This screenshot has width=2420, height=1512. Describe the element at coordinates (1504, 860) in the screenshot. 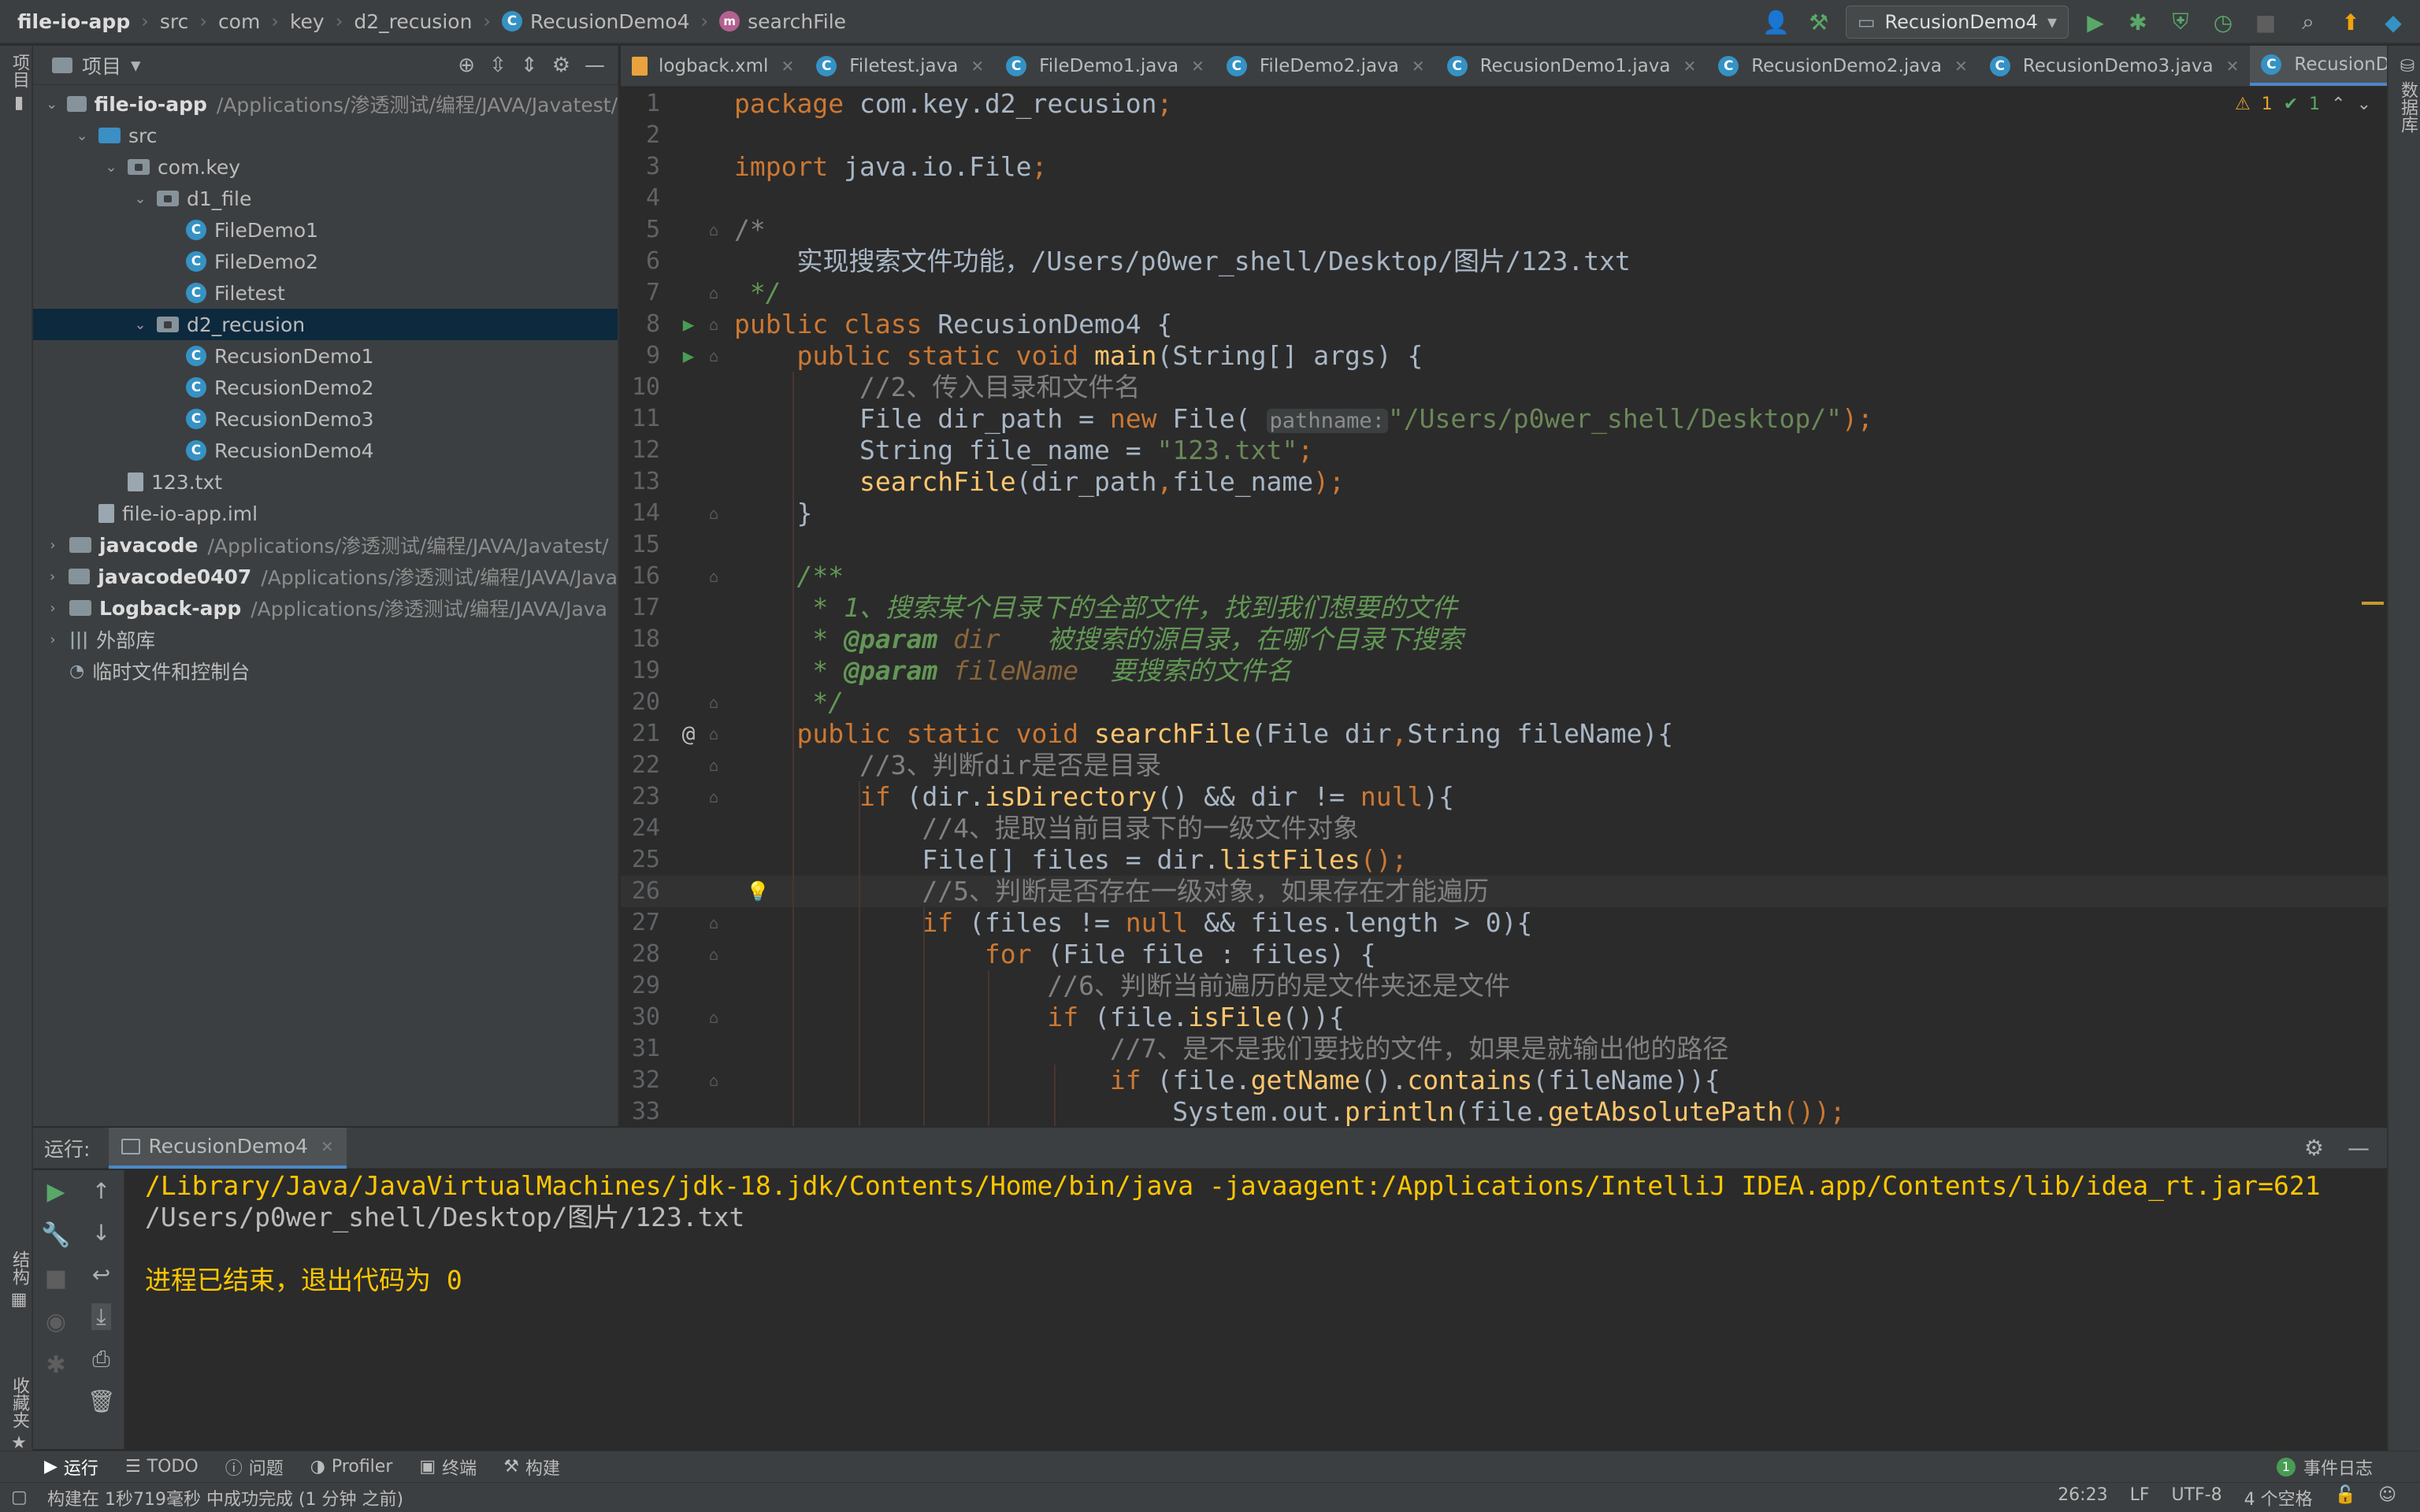

I see `code-line: 25 File[] files = dir.listFiles();` at that location.